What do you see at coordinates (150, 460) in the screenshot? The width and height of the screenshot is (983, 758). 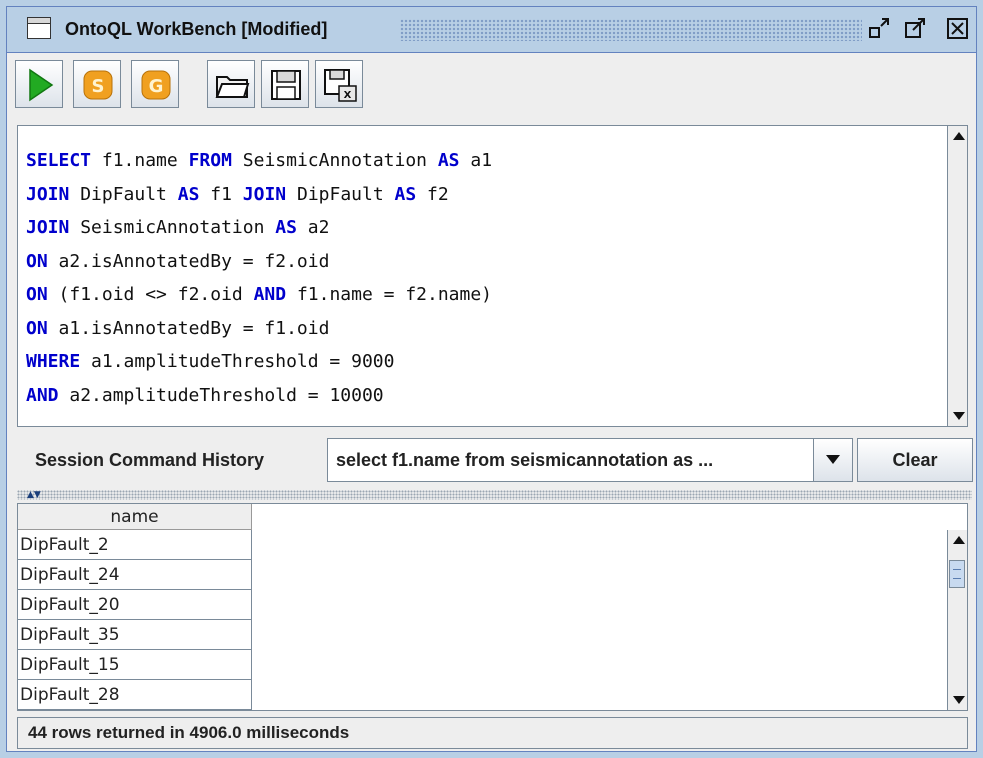 I see `history-label: Session Command History` at bounding box center [150, 460].